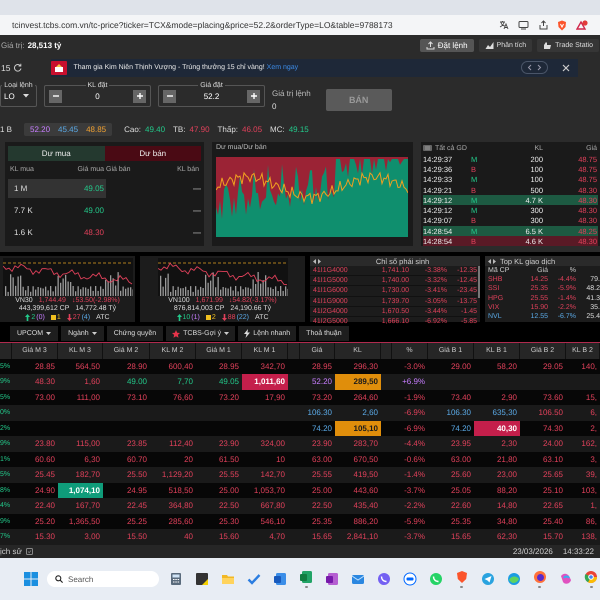  I want to click on table-cell-text: 162,, so click(589, 444).